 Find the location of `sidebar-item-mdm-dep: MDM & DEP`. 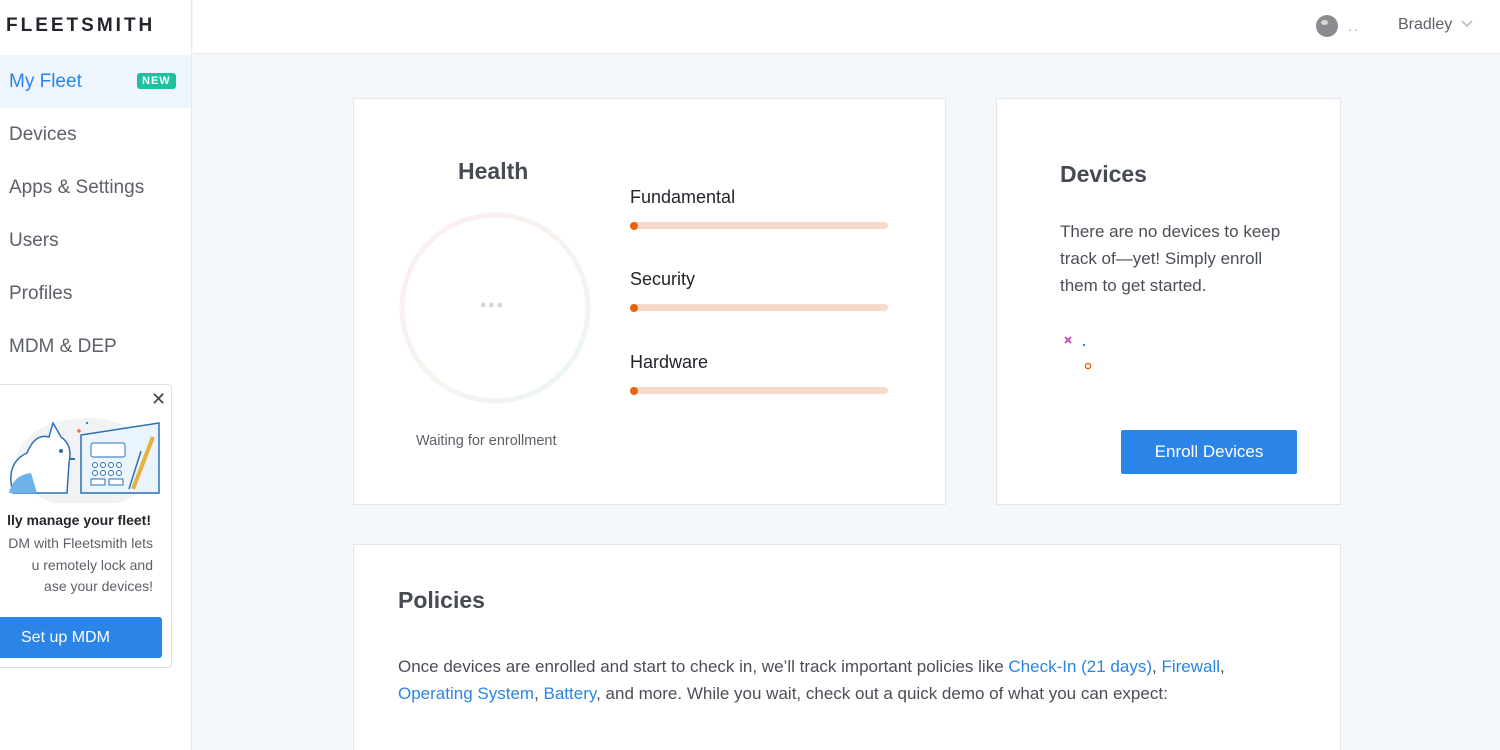

sidebar-item-mdm-dep: MDM & DEP is located at coordinates (95, 346).